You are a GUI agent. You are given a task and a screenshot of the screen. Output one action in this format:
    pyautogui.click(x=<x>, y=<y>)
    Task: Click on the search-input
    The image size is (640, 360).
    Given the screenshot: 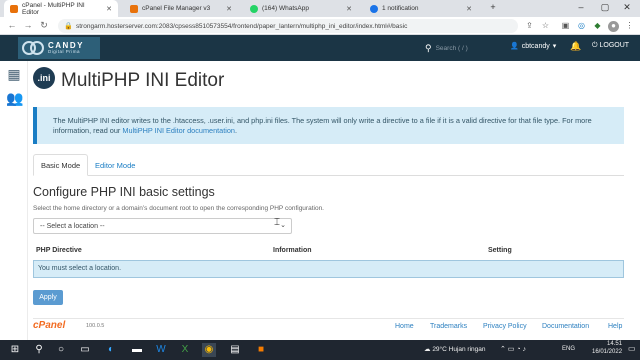 What is the action you would take?
    pyautogui.click(x=465, y=48)
    